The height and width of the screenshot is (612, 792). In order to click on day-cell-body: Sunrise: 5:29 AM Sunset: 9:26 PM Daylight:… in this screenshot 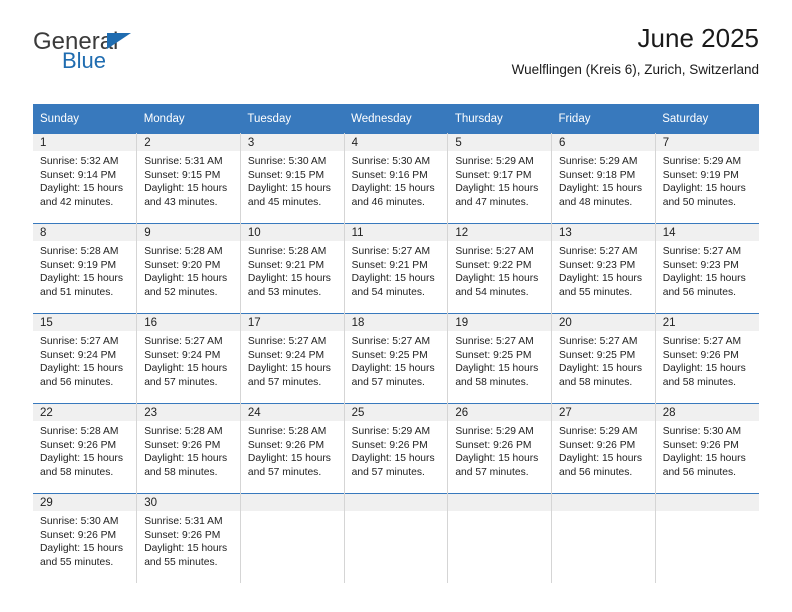, I will do `click(499, 450)`.